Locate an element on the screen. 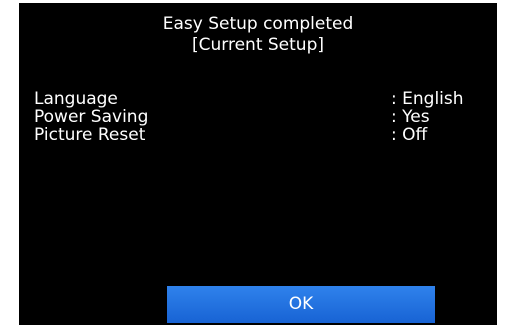 The width and height of the screenshot is (517, 327). setting-label-picture-reset: Picture Reset is located at coordinates (90, 135).